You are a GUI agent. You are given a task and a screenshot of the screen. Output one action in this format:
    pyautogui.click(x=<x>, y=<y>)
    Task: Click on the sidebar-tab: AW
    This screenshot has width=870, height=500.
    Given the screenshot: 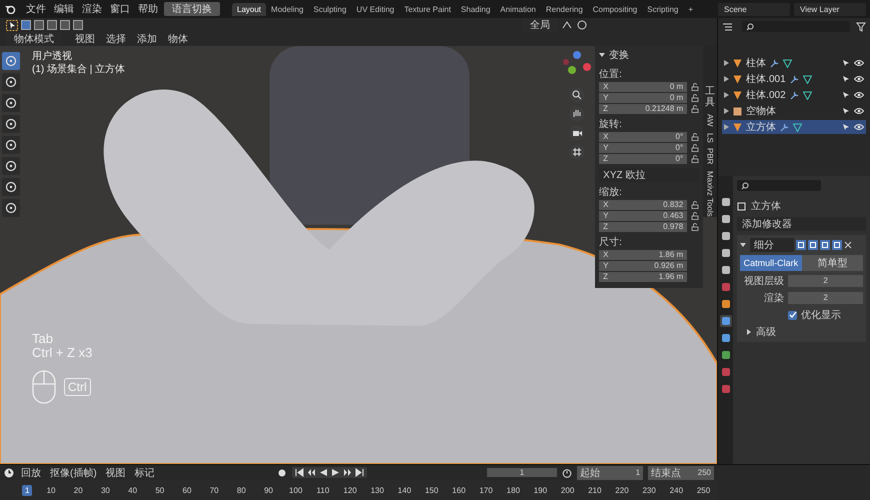 What is the action you would take?
    pyautogui.click(x=710, y=120)
    